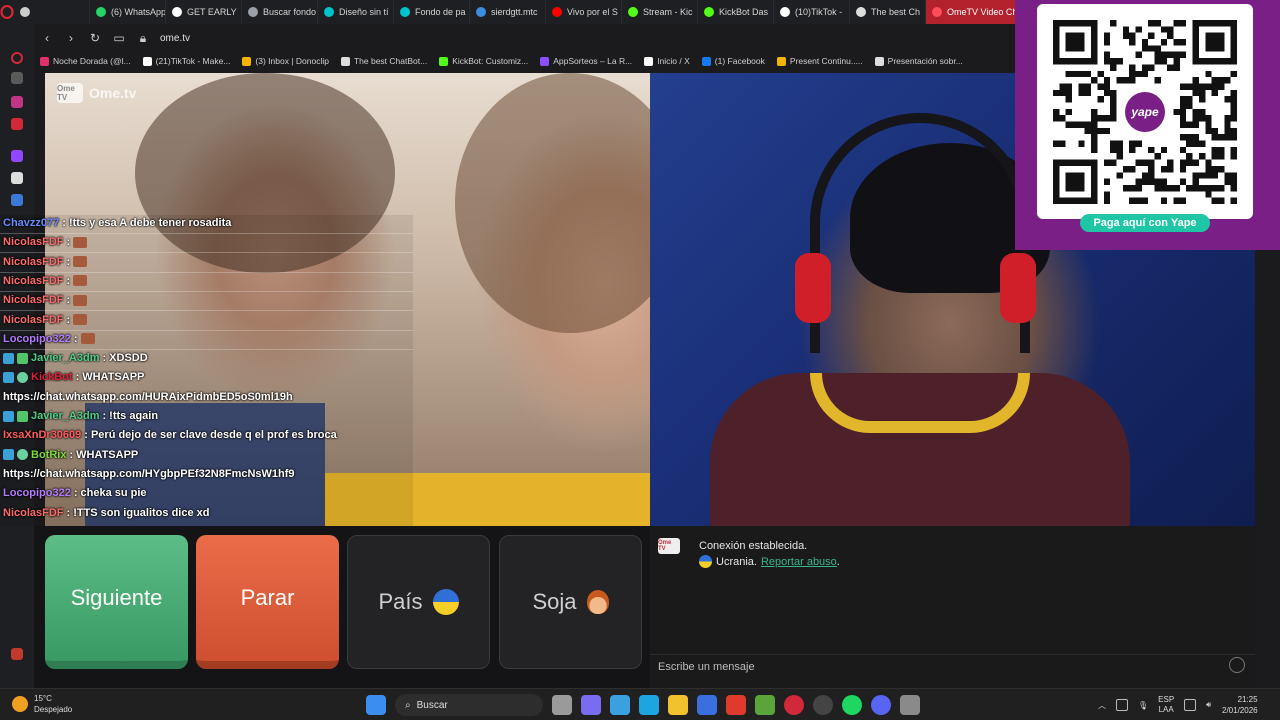  I want to click on camera-icon: ▭, so click(119, 38).